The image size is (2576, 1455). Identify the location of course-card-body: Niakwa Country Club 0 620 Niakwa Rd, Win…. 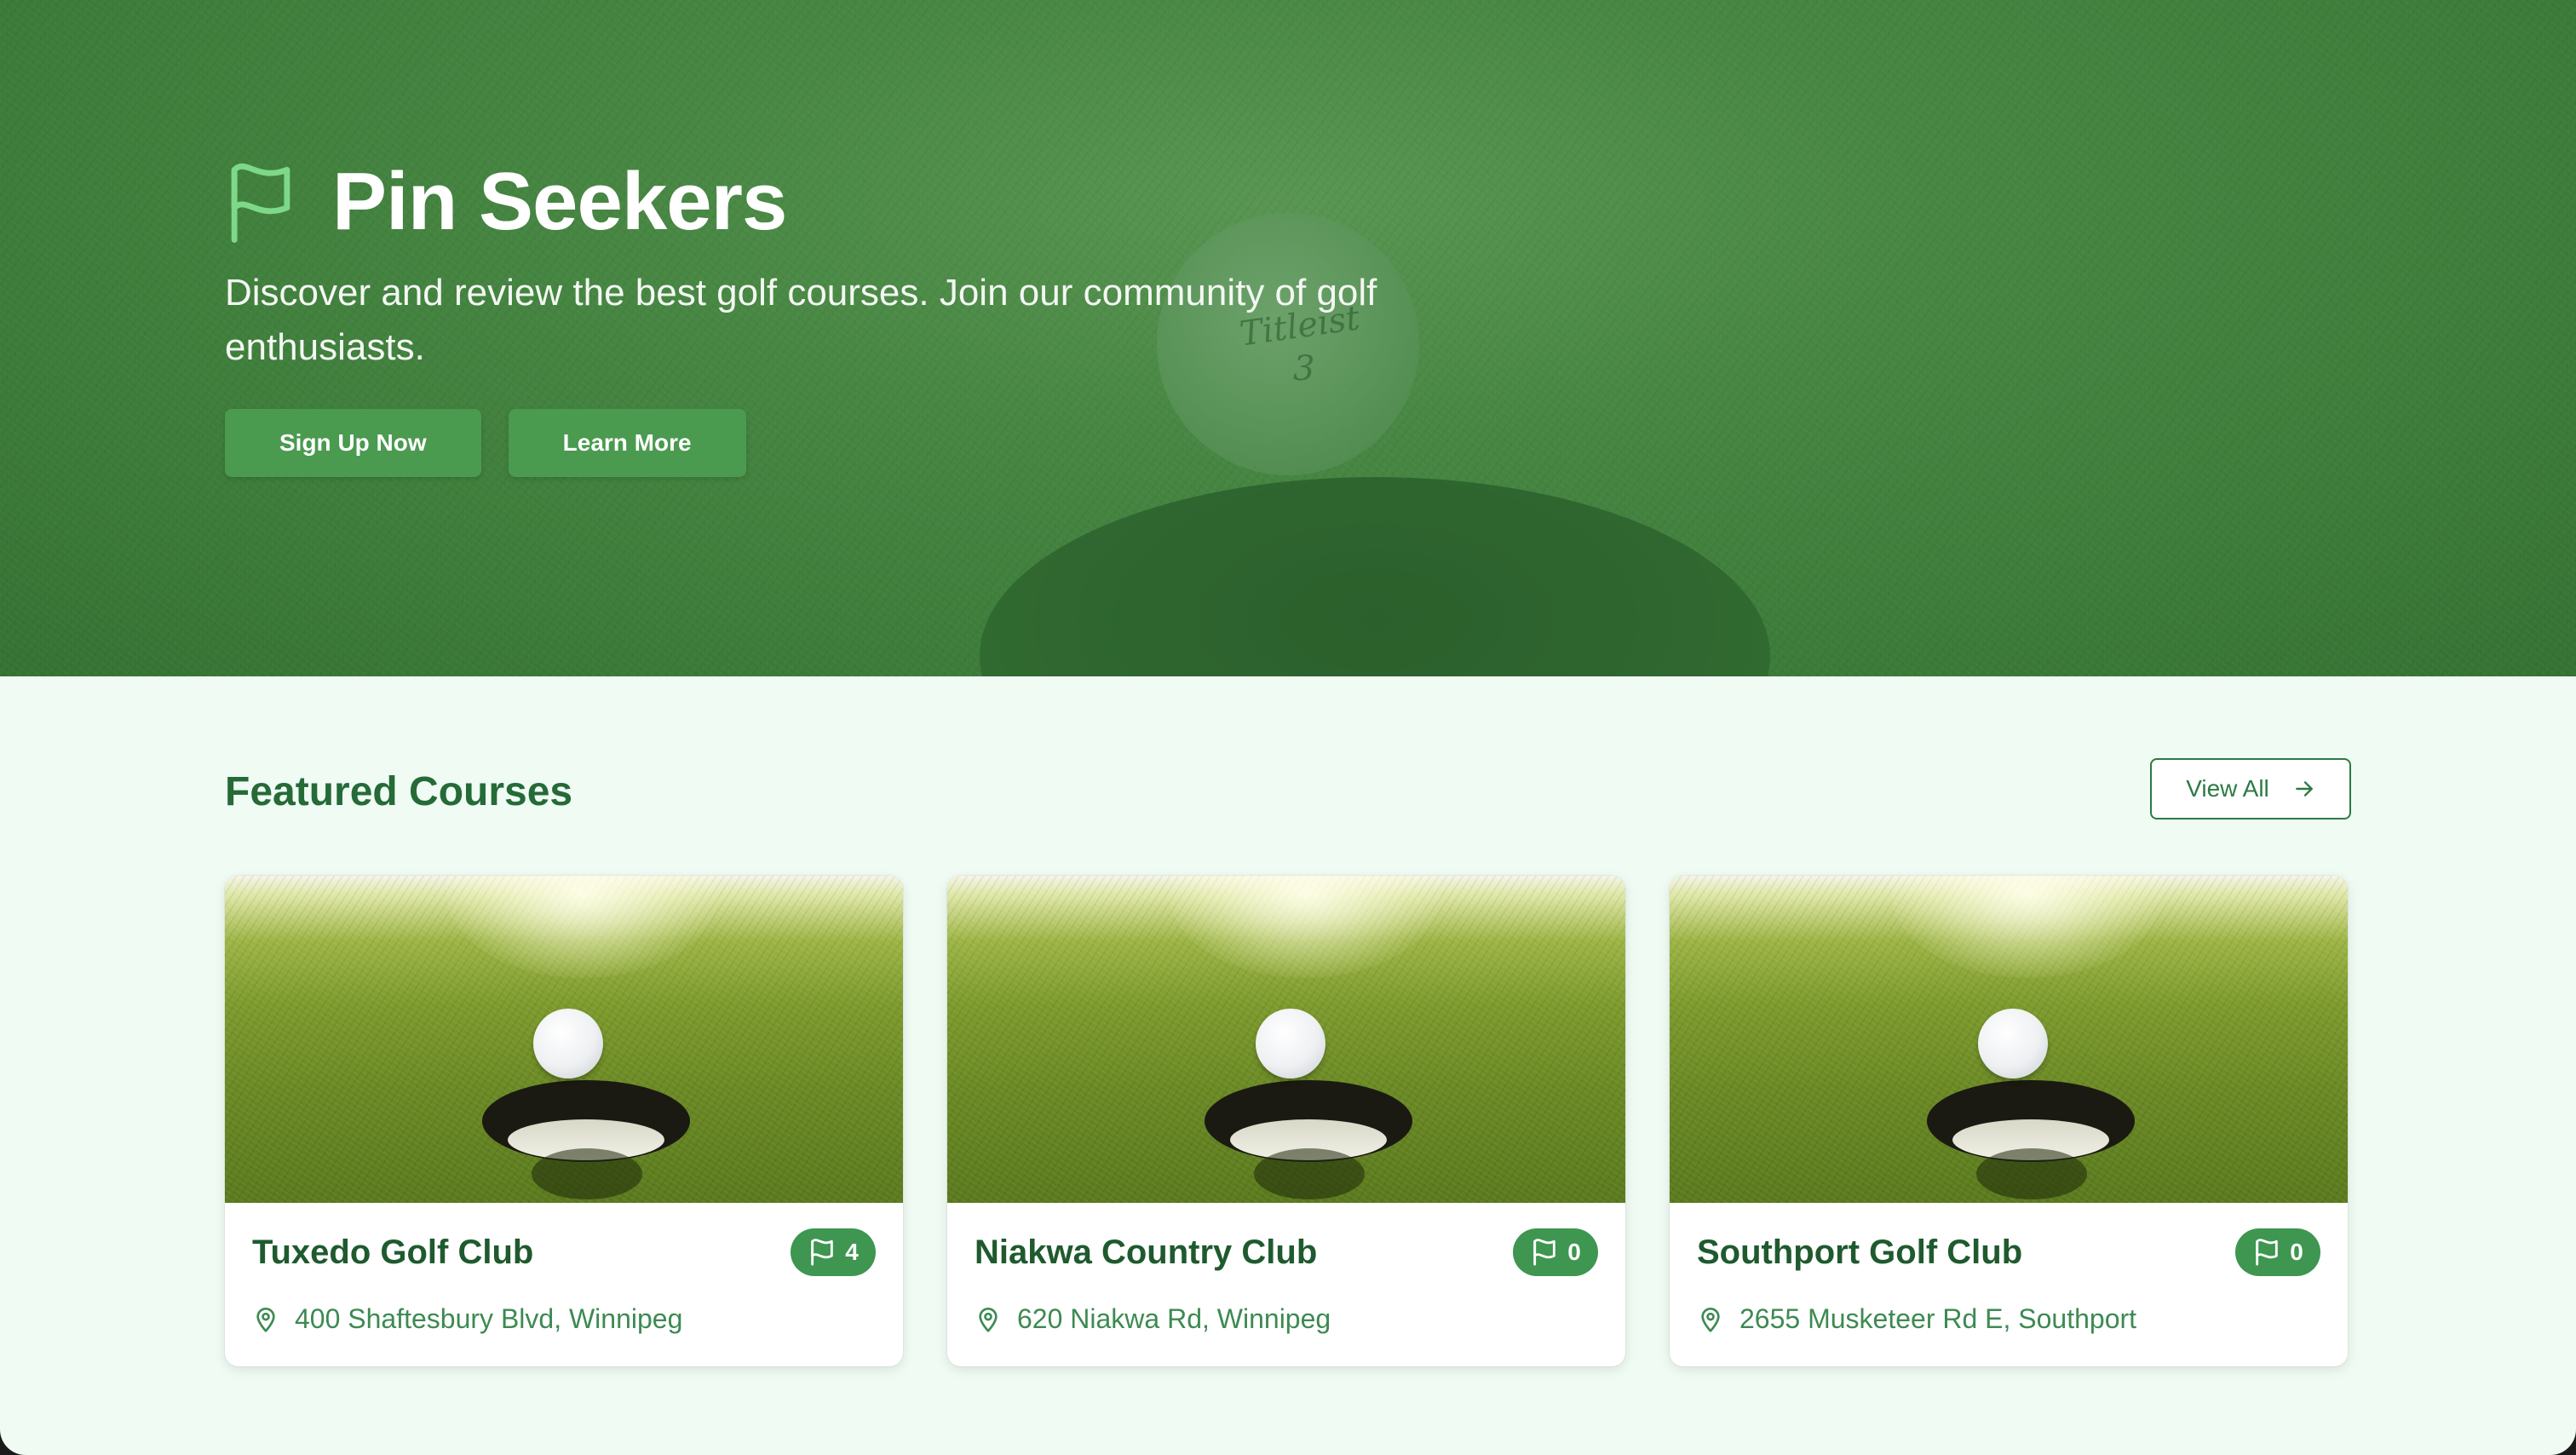
(1286, 1284).